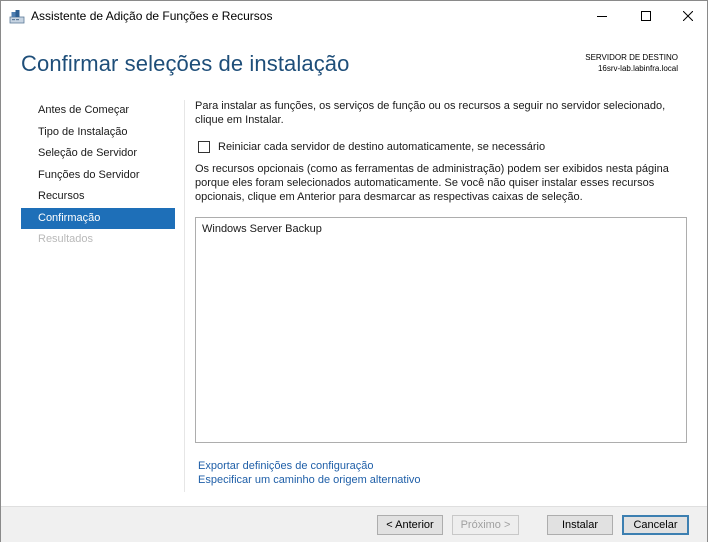 This screenshot has height=542, width=708. I want to click on close-icon, so click(688, 15).